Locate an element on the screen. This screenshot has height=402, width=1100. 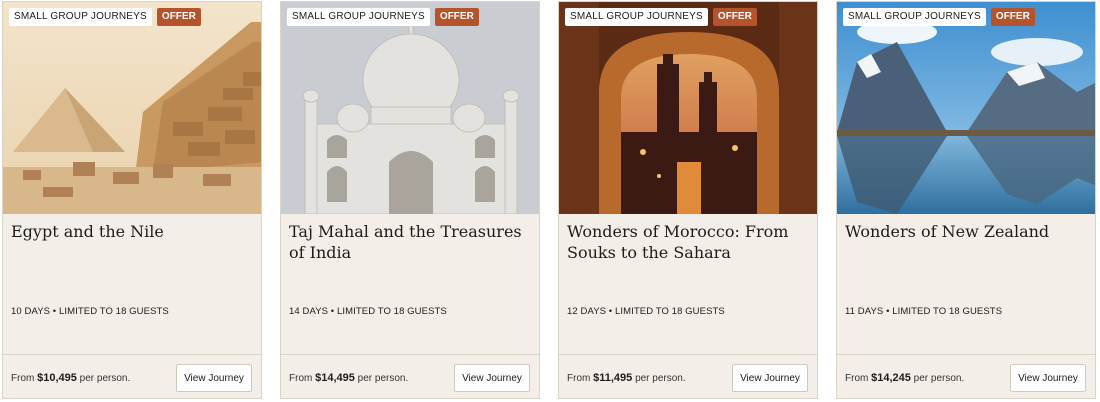
price-amount: $10,495 is located at coordinates (57, 378).